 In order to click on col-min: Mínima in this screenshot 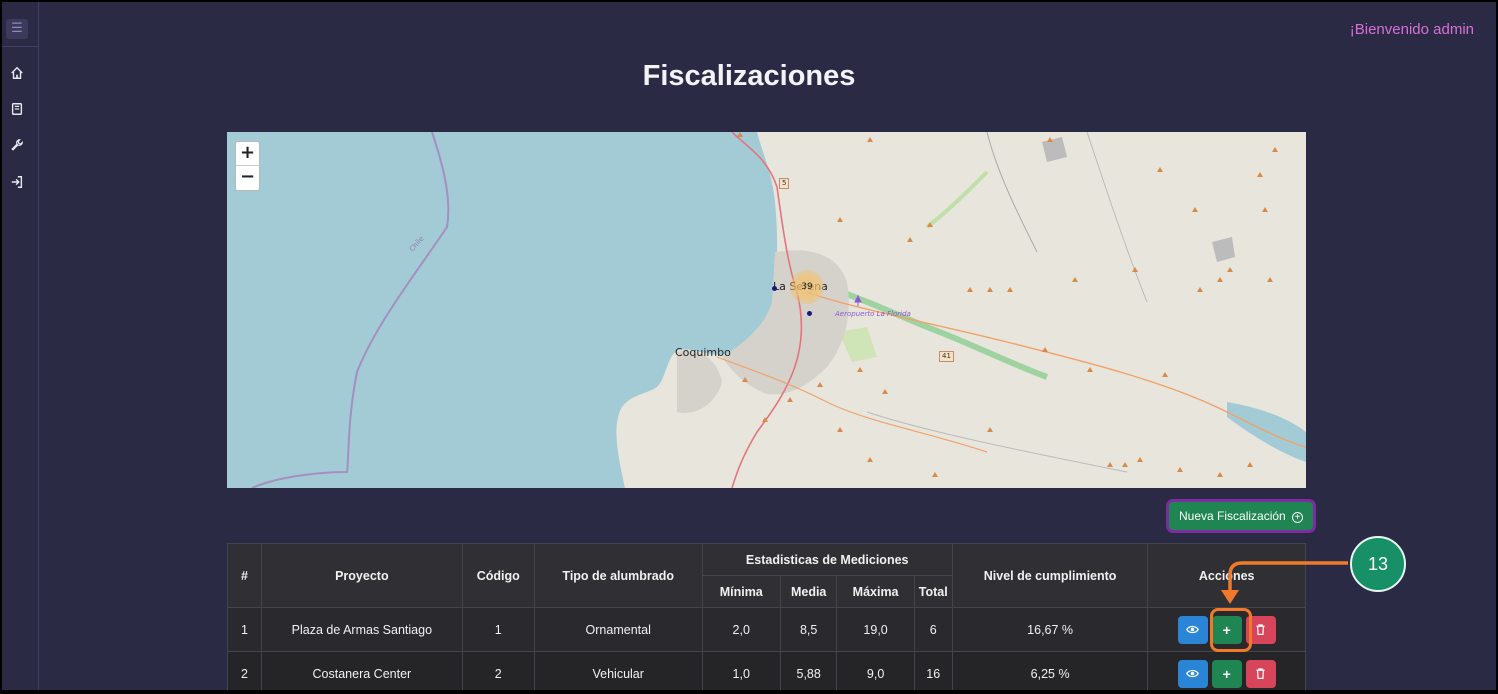, I will do `click(741, 591)`.